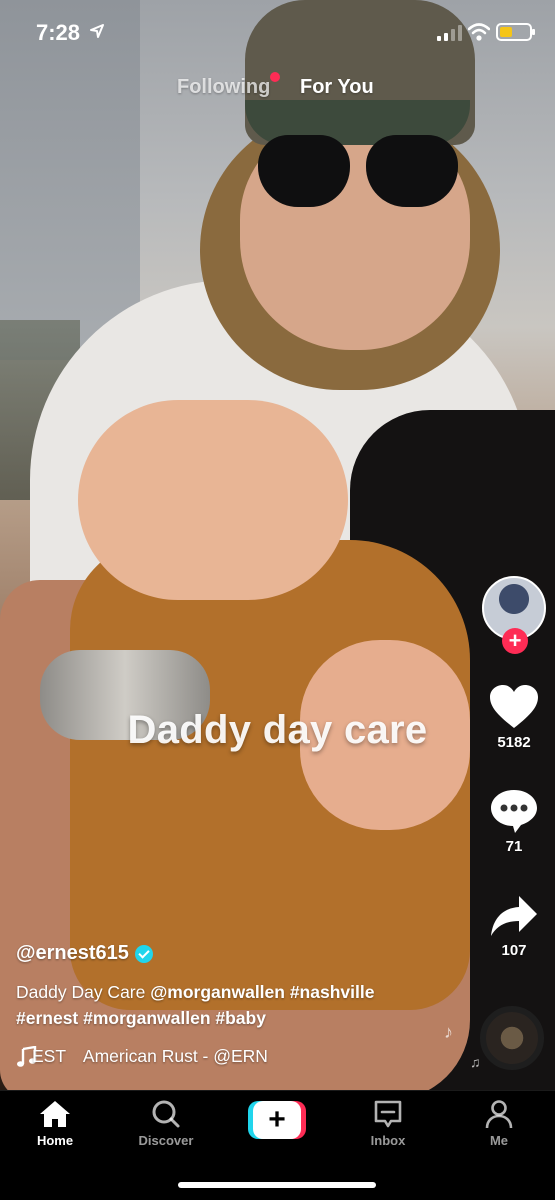  Describe the element at coordinates (277, 30) in the screenshot. I see `status-bar: 7:28` at that location.